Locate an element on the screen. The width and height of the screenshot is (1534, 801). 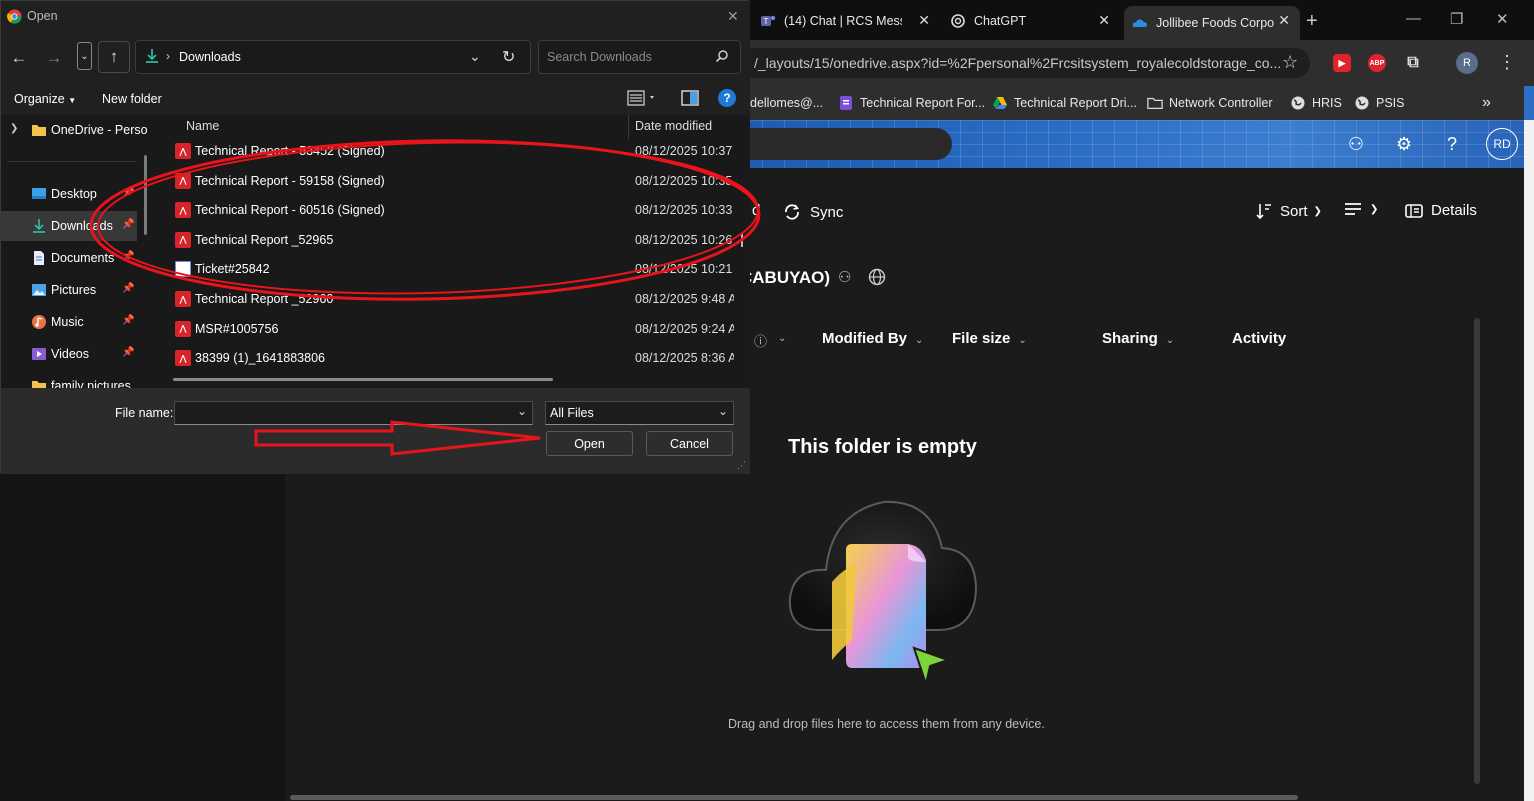
organize-button: Organize ▼ is located at coordinates (45, 99).